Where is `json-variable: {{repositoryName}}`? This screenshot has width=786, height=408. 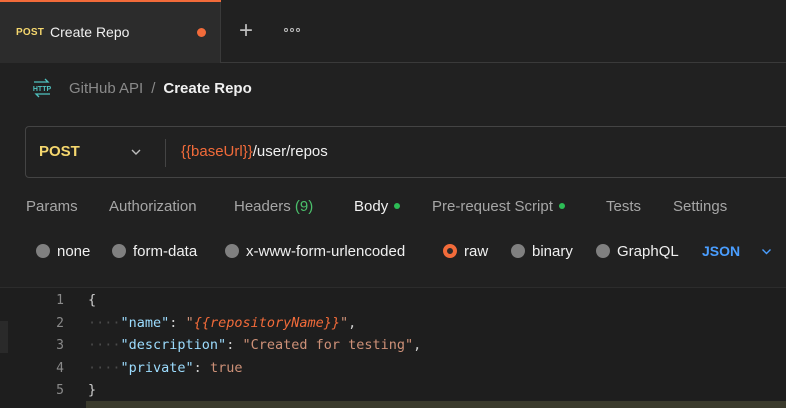
json-variable: {{repositoryName}} is located at coordinates (267, 323).